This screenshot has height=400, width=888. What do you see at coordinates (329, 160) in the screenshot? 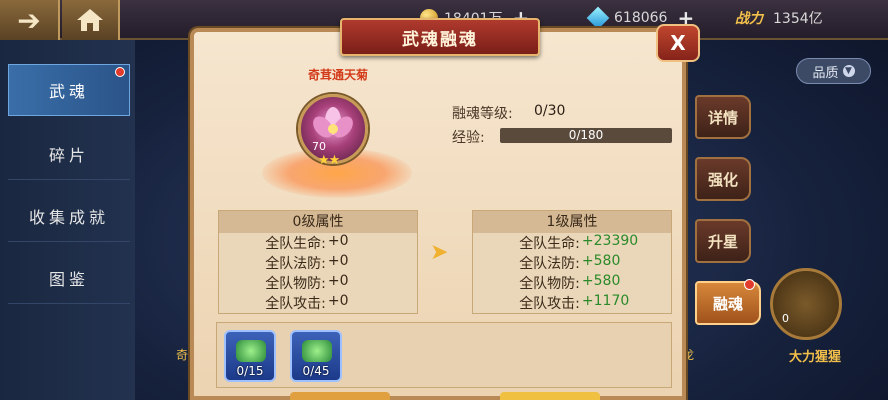
I see `star-rating: ★★` at bounding box center [329, 160].